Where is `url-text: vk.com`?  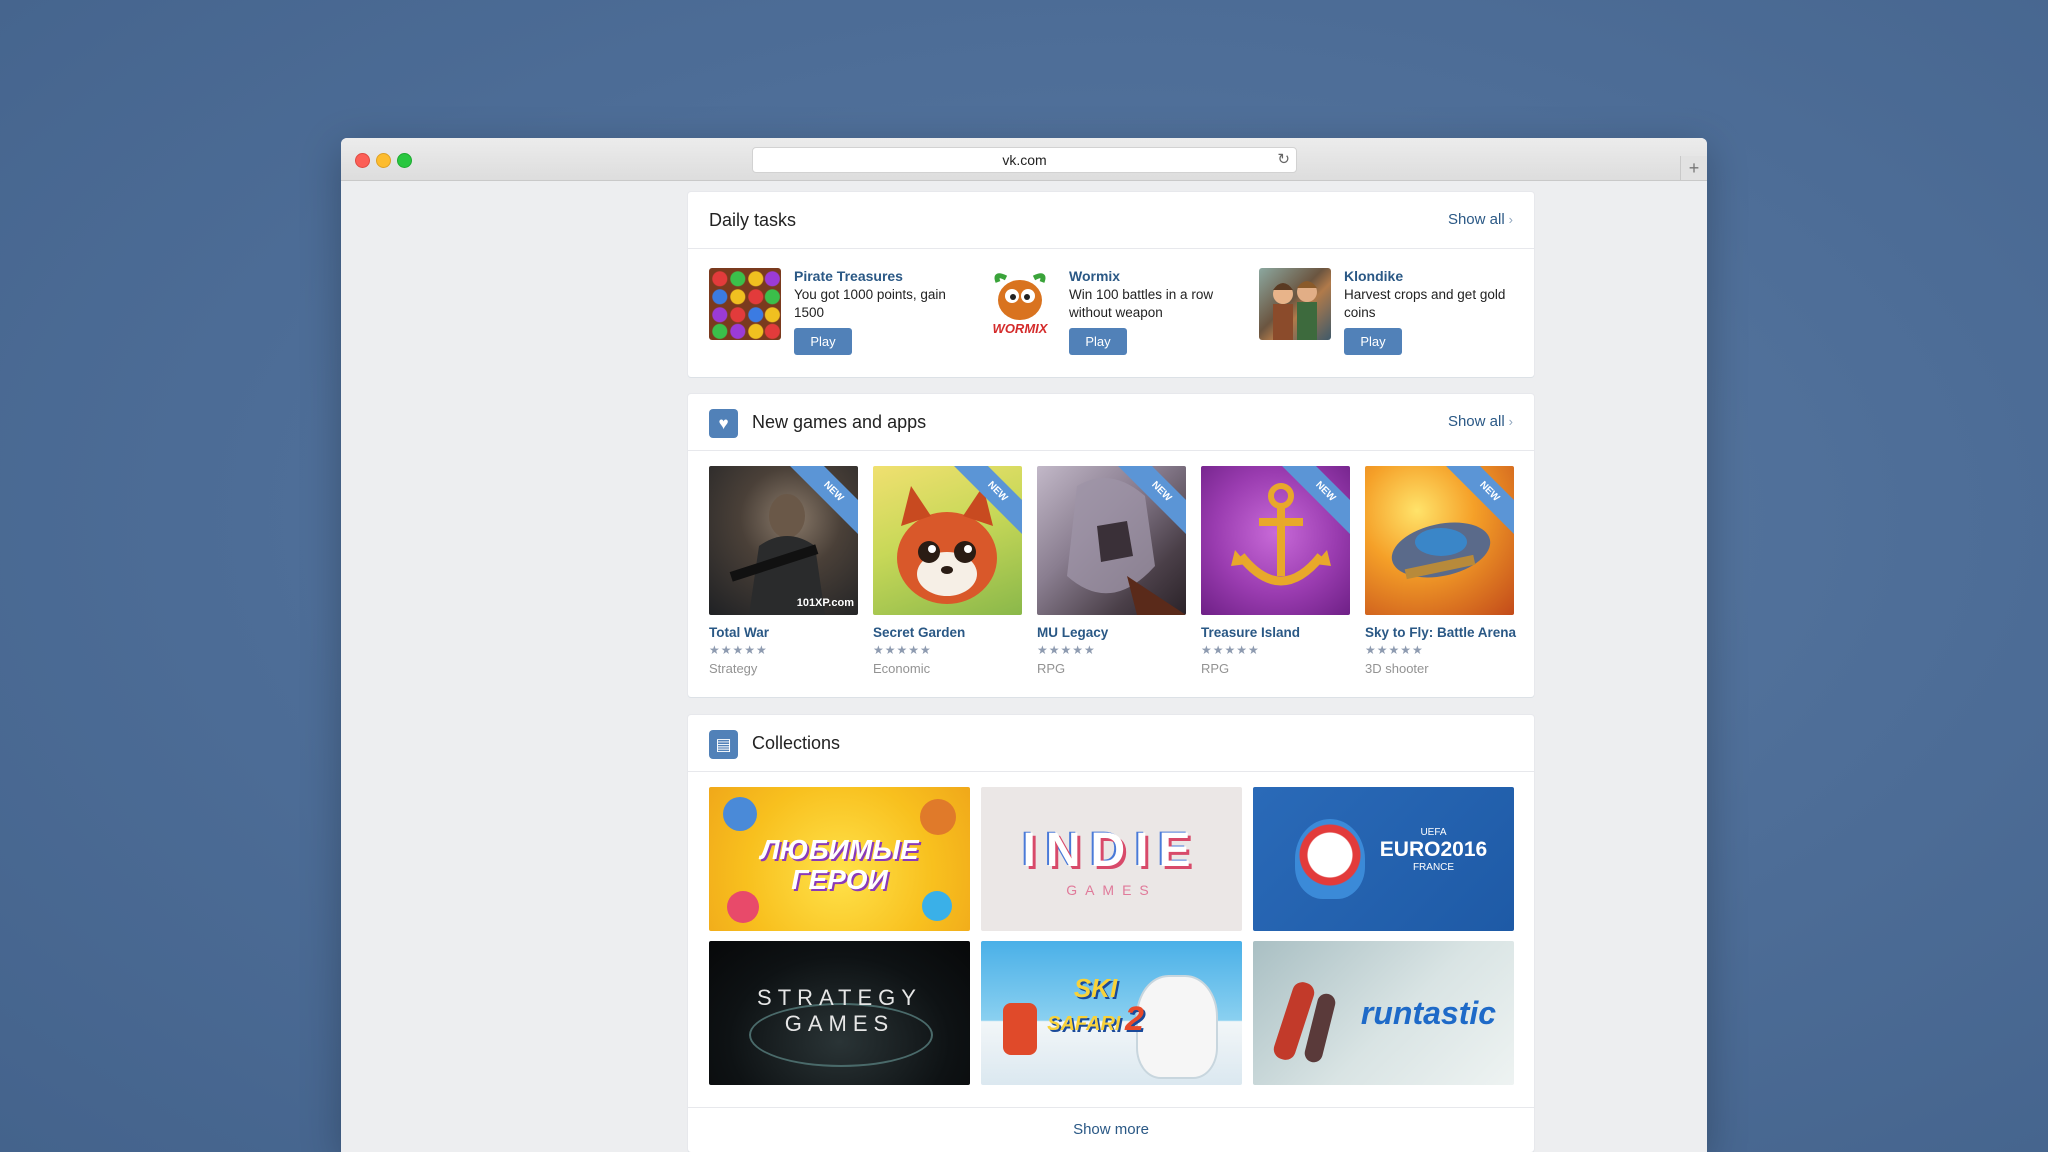
url-text: vk.com is located at coordinates (1024, 160).